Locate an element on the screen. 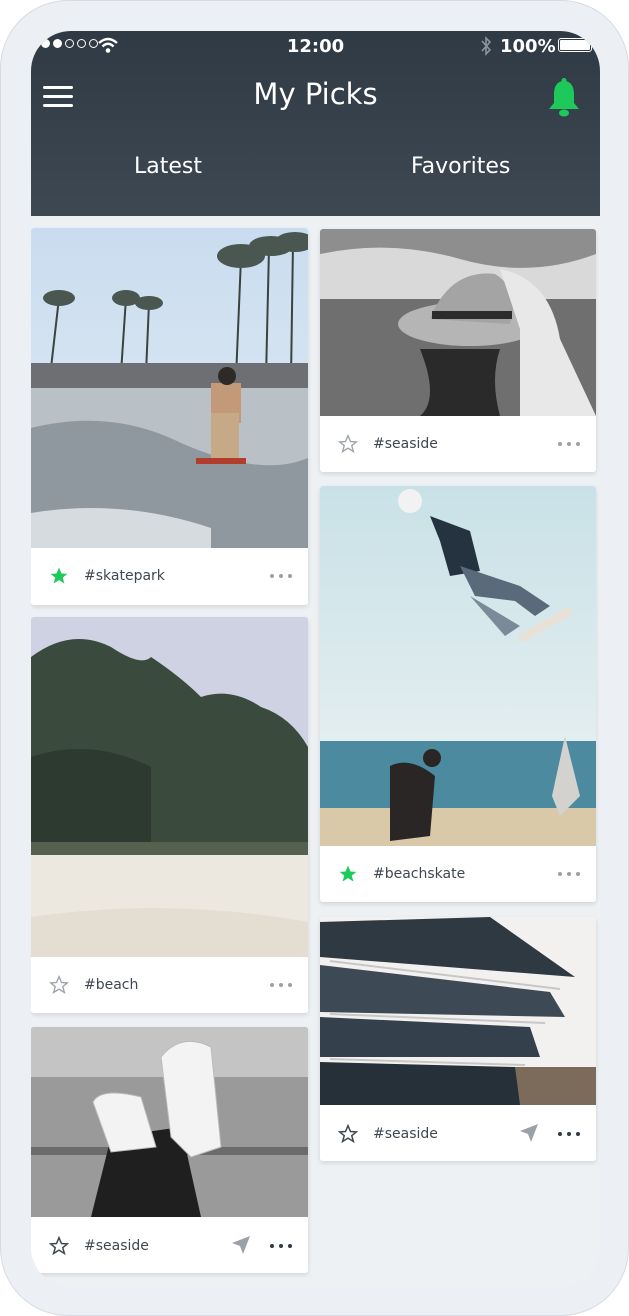  card-footer: #beachskate is located at coordinates (458, 874).